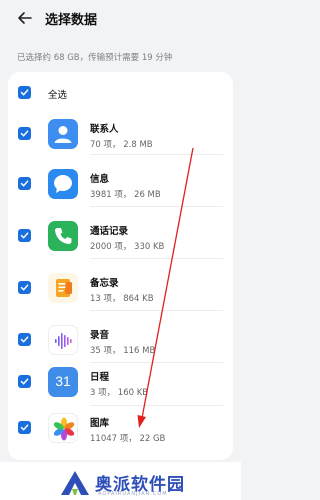 The width and height of the screenshot is (320, 500). What do you see at coordinates (104, 283) in the screenshot?
I see `item-name: 备忘录` at bounding box center [104, 283].